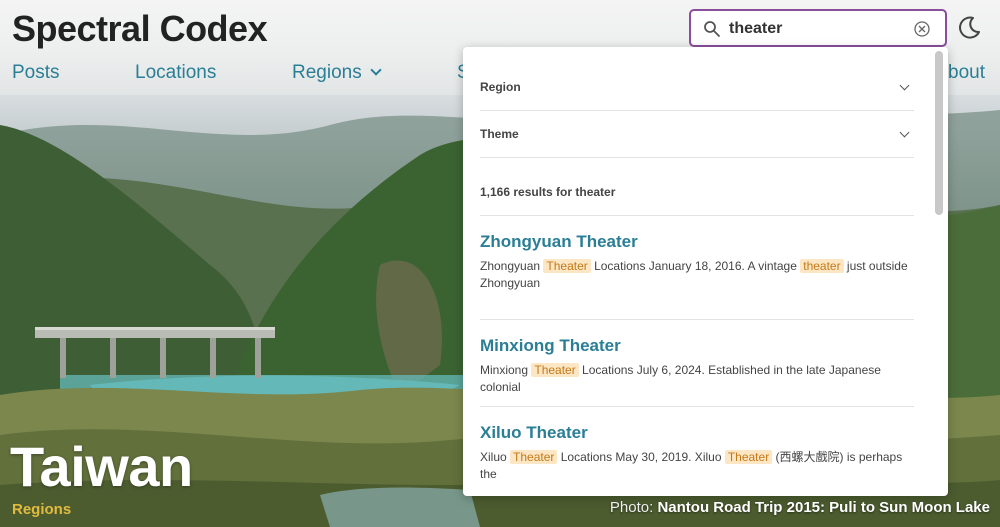 The height and width of the screenshot is (527, 1000). Describe the element at coordinates (499, 134) in the screenshot. I see `filter-theme-label: Theme` at that location.